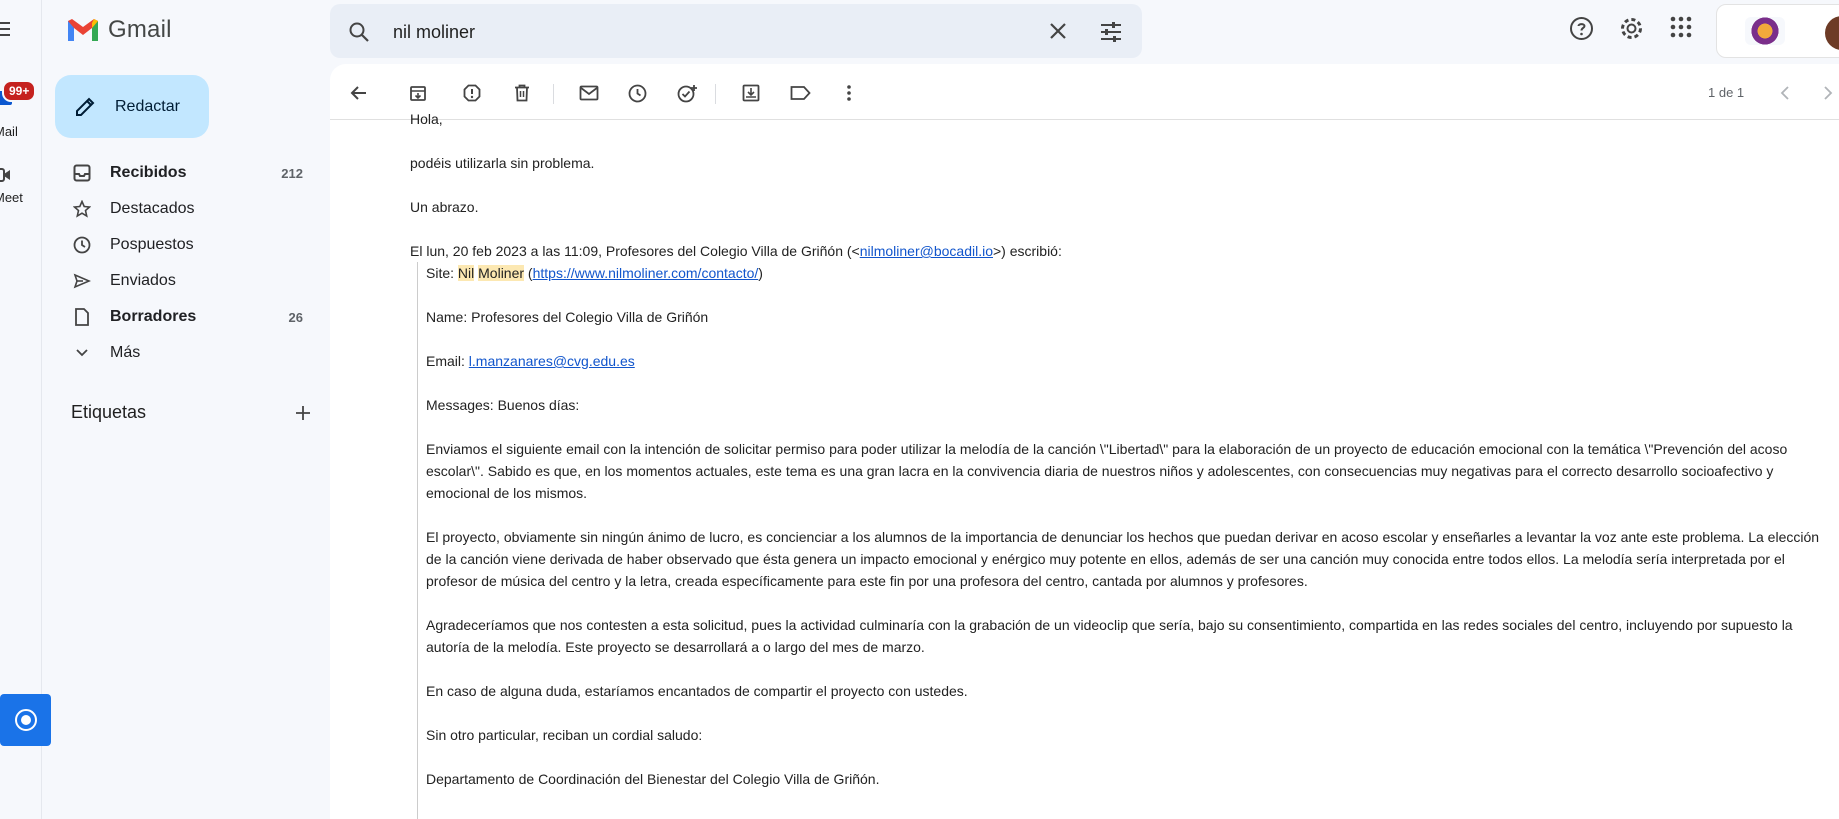 This screenshot has width=1839, height=819. Describe the element at coordinates (1631, 28) in the screenshot. I see `settings-gear-icon` at that location.